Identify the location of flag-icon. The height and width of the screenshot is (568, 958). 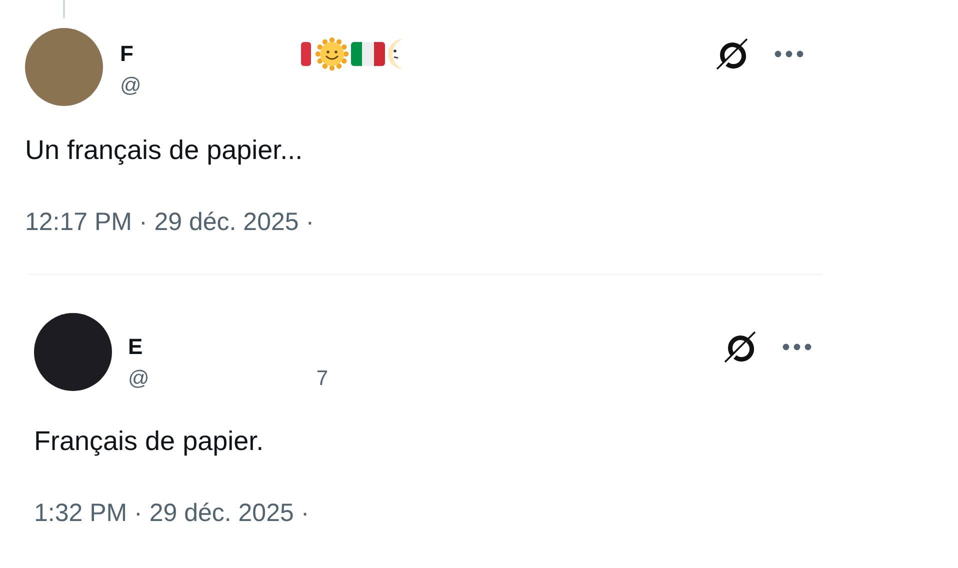
(368, 54).